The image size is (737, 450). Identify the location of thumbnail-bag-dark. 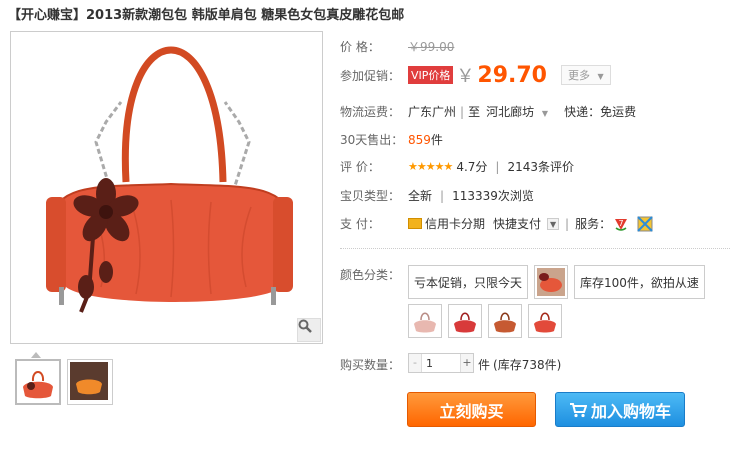
(89, 381).